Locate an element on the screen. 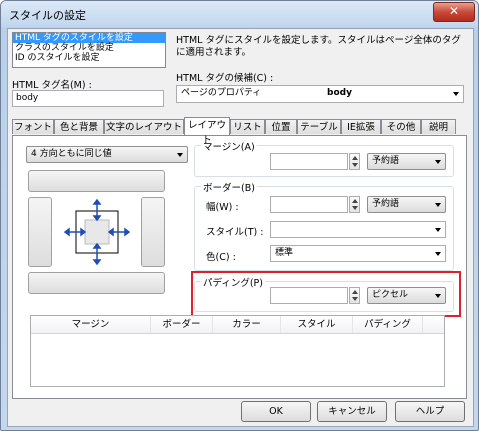 This screenshot has height=431, width=479. tag-candidate-prefix: ページのプロパティ is located at coordinates (221, 93).